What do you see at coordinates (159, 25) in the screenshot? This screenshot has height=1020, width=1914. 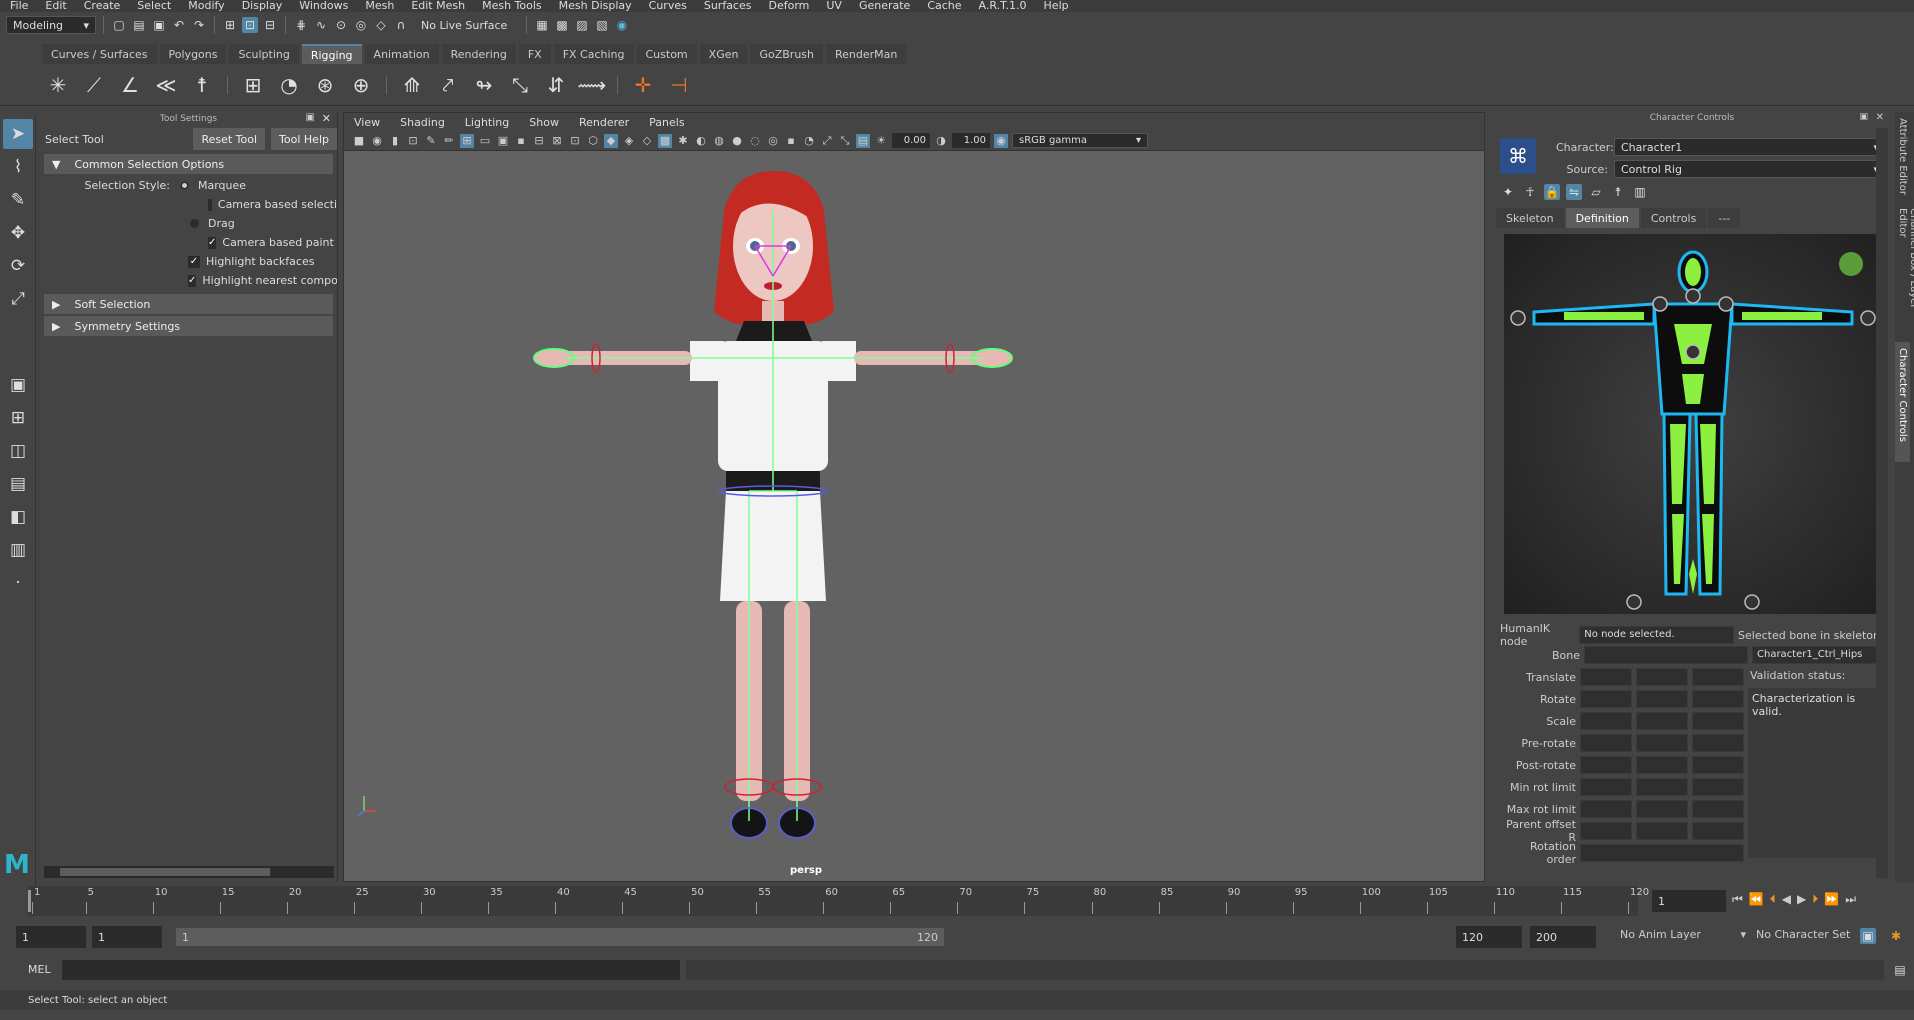 I see `save-scene-icon: ▣` at bounding box center [159, 25].